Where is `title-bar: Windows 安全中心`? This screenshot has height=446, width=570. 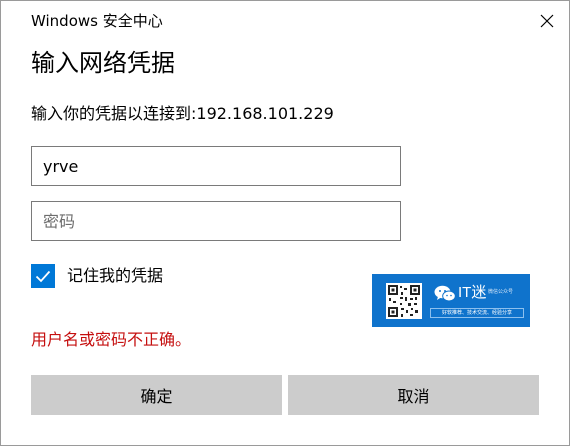
title-bar: Windows 安全中心 is located at coordinates (285, 21).